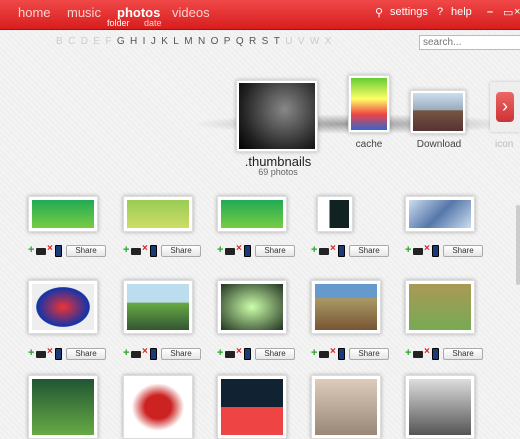 The width and height of the screenshot is (520, 439). I want to click on alphabet-letter-r: R, so click(252, 41).